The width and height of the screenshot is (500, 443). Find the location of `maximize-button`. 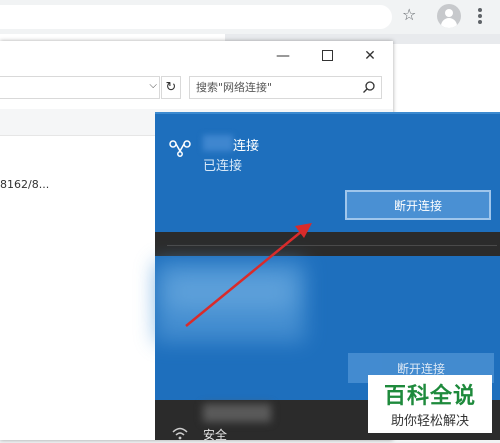

maximize-button is located at coordinates (327, 56).